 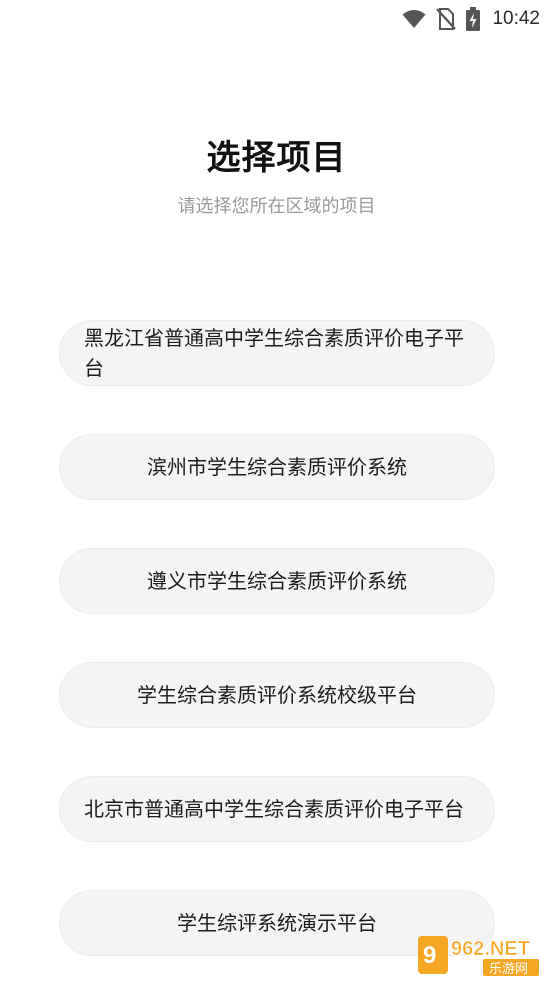 What do you see at coordinates (414, 19) in the screenshot?
I see `wifi-icon` at bounding box center [414, 19].